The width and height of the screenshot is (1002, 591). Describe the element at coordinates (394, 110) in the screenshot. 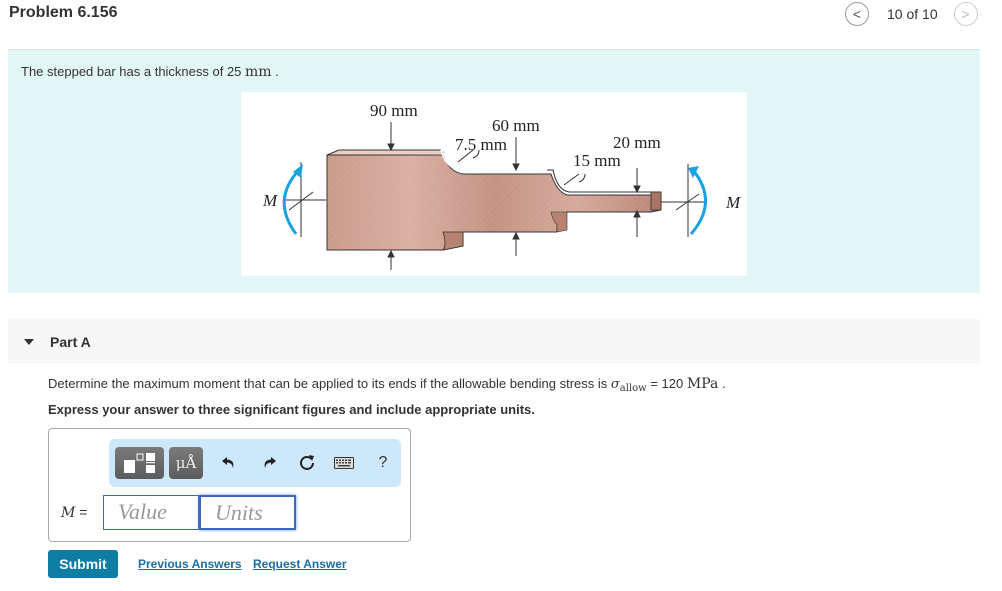

I see `dim-label-90mm: 90 mm` at that location.